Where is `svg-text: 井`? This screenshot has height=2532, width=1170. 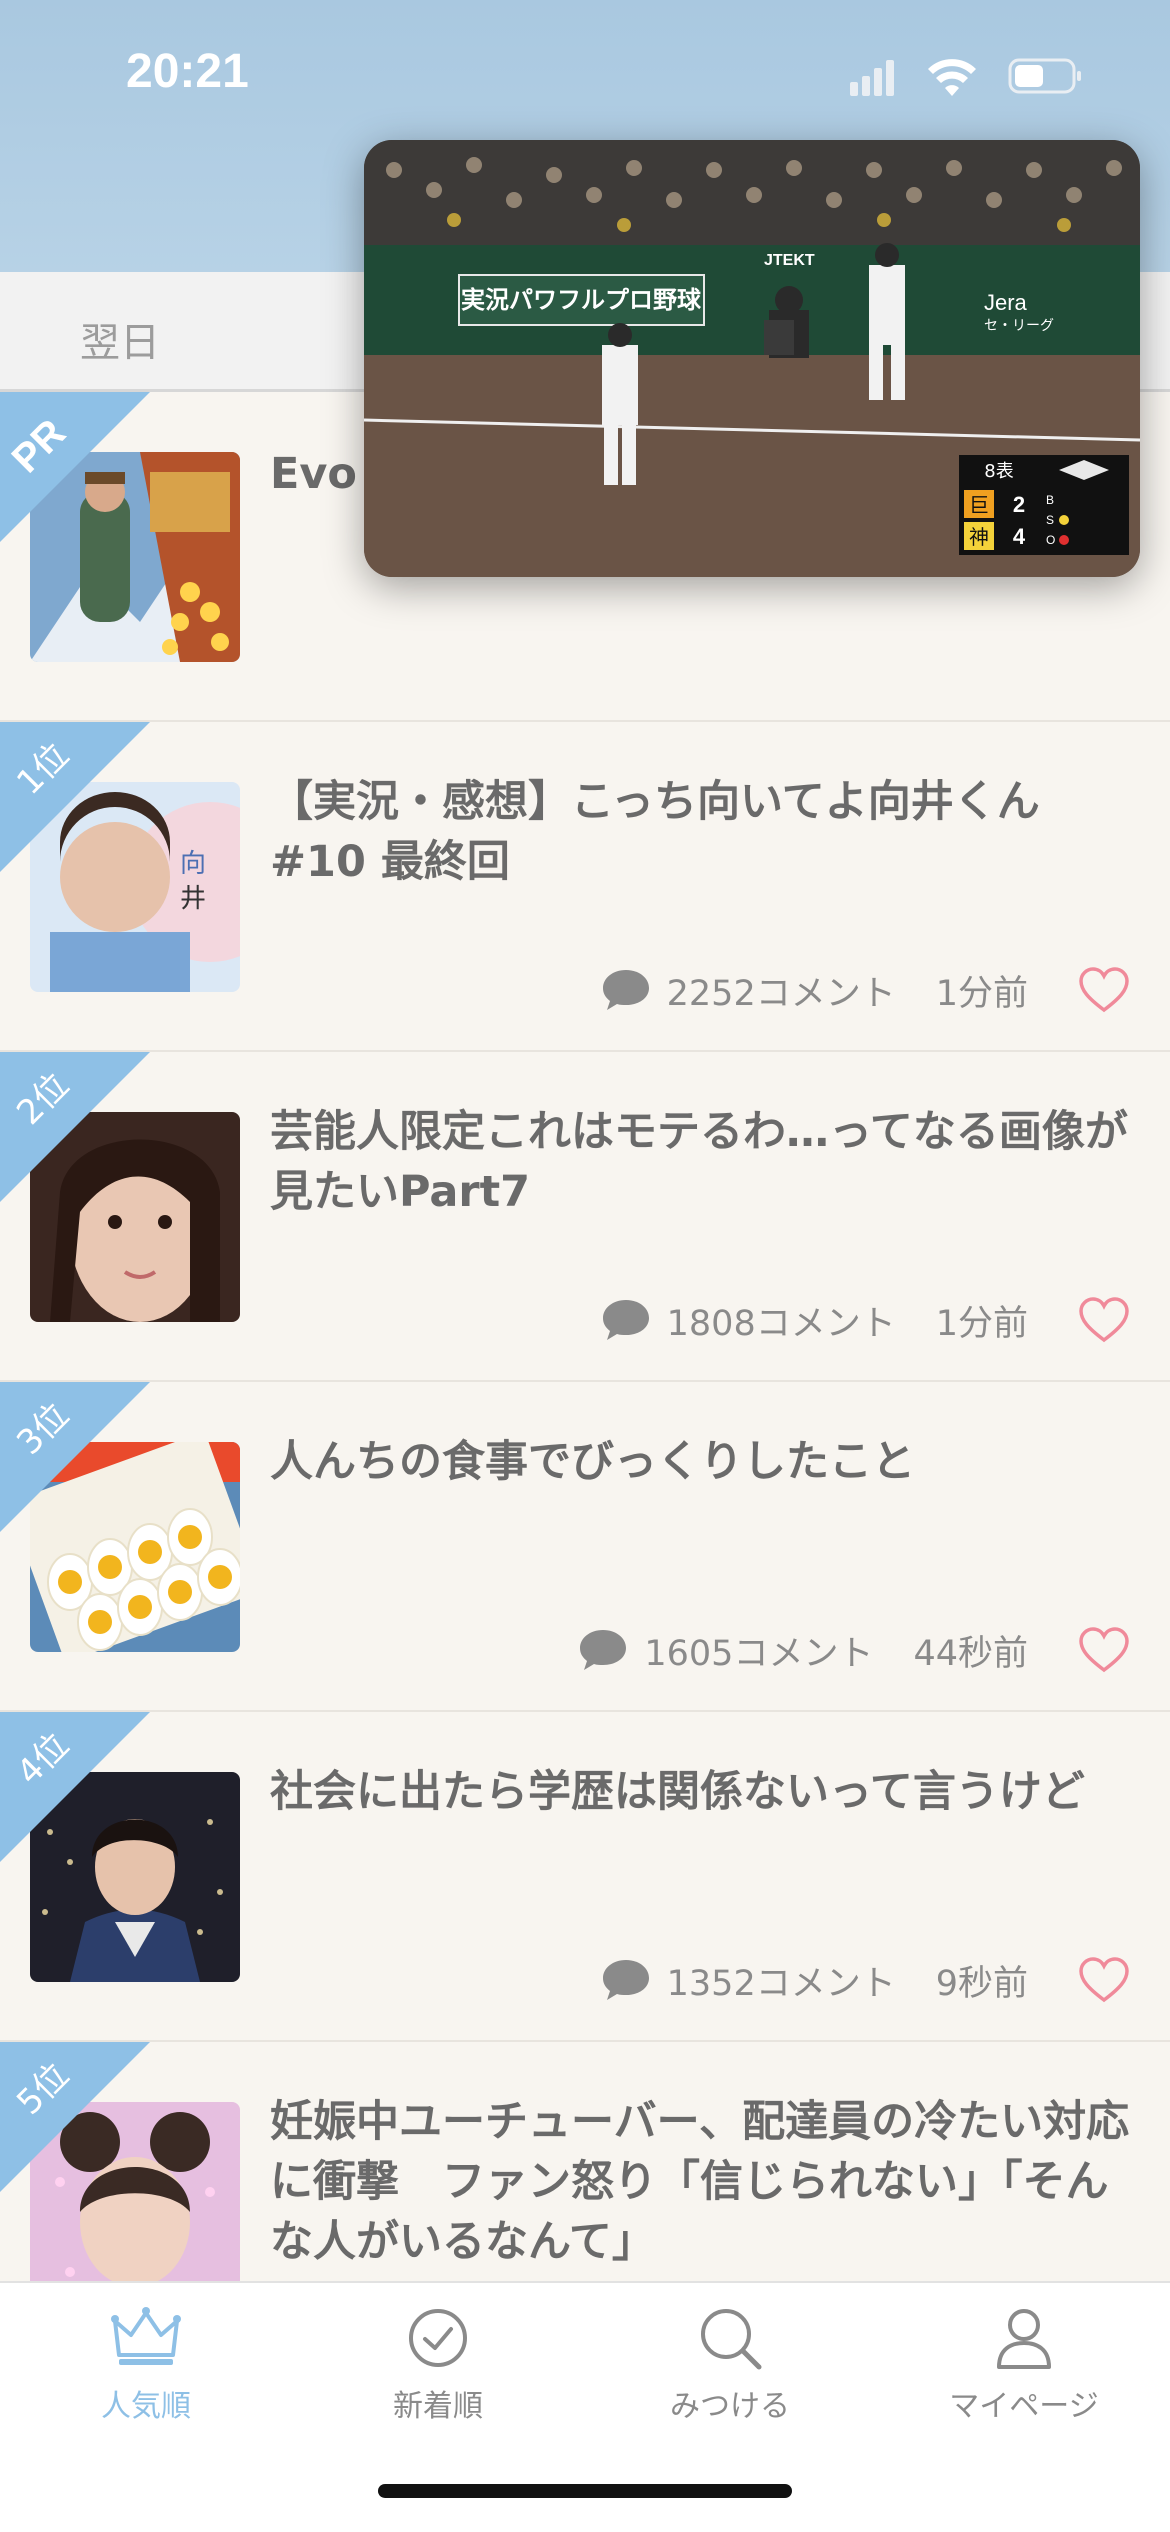
svg-text: 井 is located at coordinates (193, 899).